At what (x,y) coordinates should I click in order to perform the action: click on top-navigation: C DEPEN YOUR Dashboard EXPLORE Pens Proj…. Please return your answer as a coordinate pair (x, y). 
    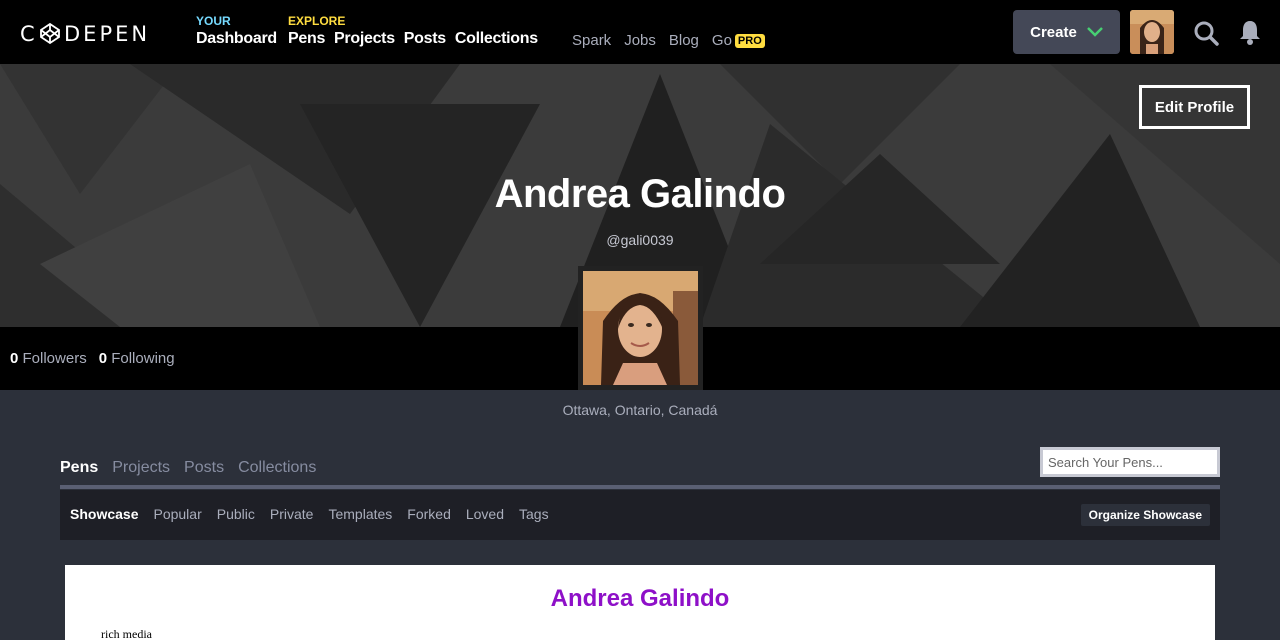
    Looking at the image, I should click on (640, 32).